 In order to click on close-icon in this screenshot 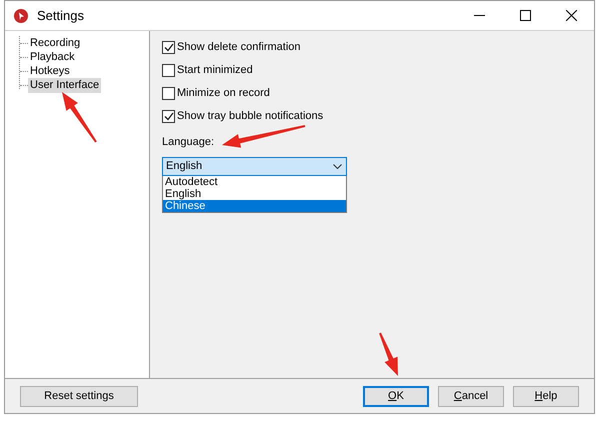, I will do `click(571, 15)`.